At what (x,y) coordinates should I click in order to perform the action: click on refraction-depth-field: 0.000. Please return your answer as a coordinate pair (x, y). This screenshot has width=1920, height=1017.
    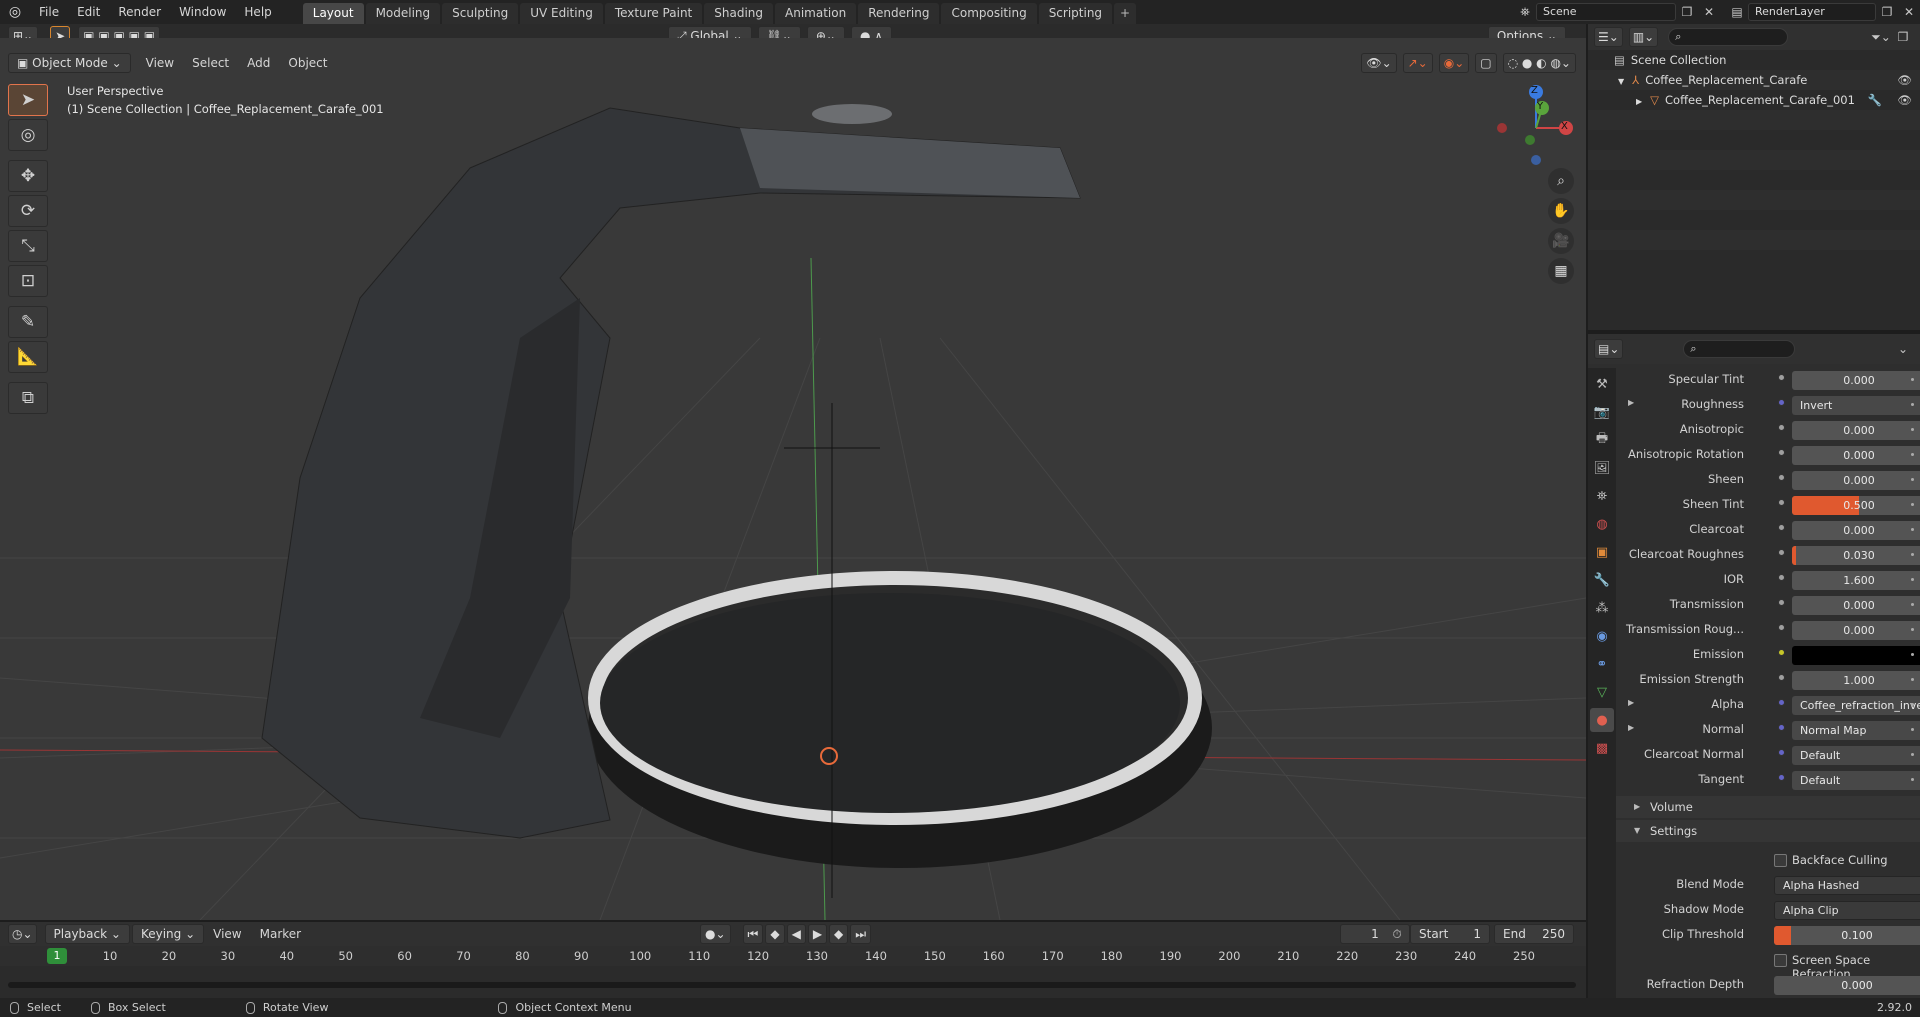
    Looking at the image, I should click on (1847, 985).